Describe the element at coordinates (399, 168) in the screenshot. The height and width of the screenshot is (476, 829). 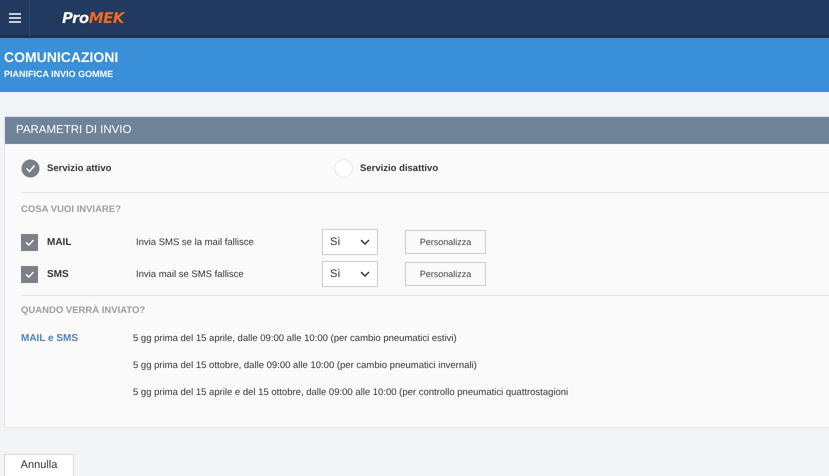
I see `radio-label: Servizio disattivo` at that location.